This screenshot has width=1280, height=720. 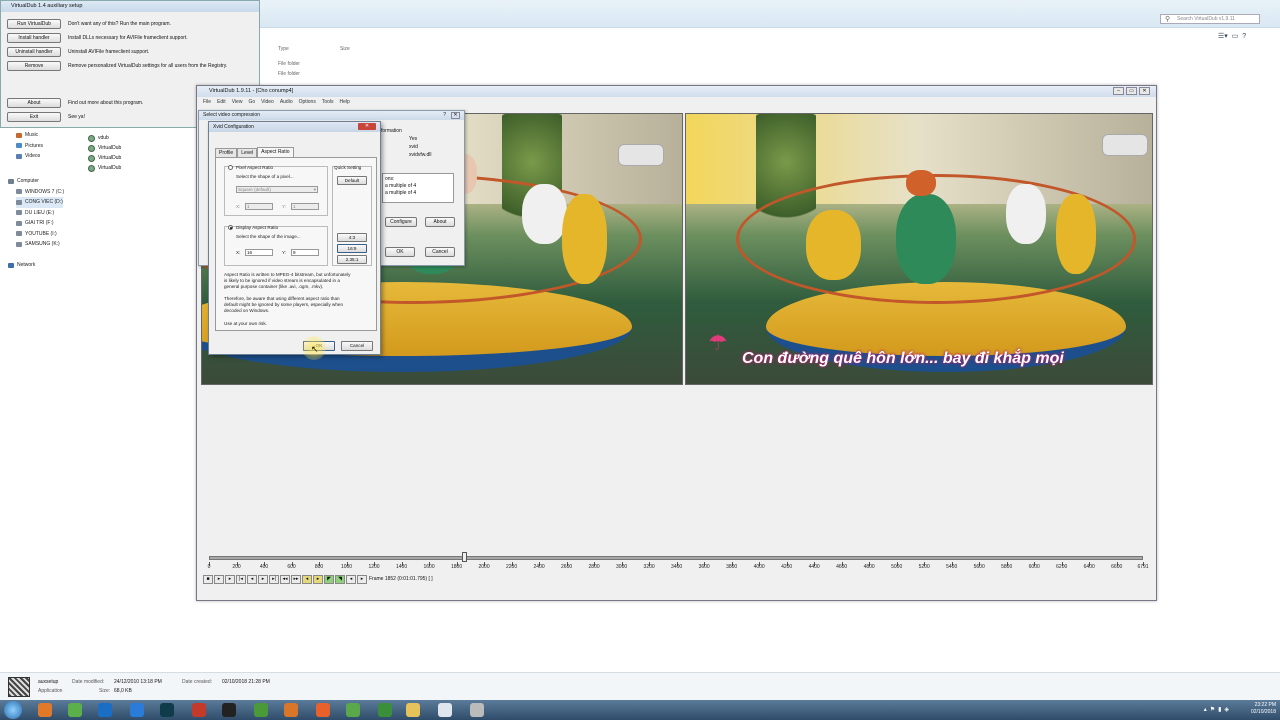 What do you see at coordinates (385, 710) in the screenshot?
I see `chrome-icon` at bounding box center [385, 710].